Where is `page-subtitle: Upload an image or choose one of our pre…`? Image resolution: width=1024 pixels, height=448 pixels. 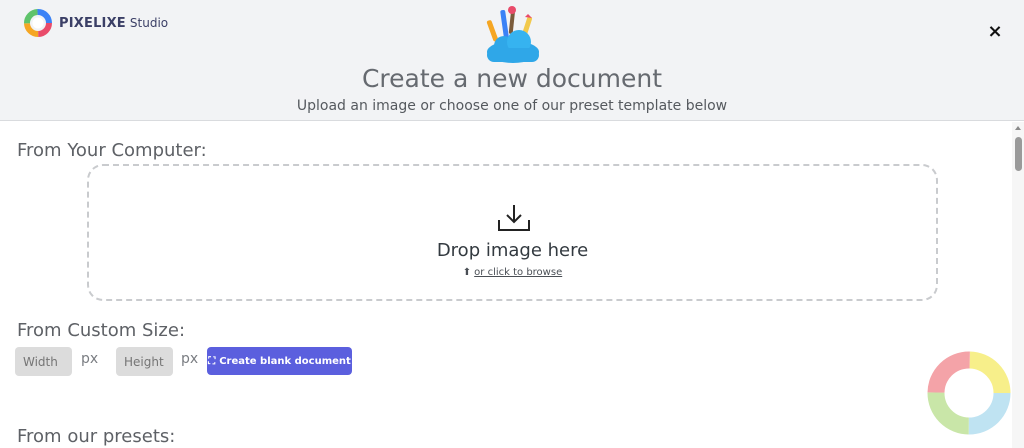 page-subtitle: Upload an image or choose one of our pre… is located at coordinates (512, 106).